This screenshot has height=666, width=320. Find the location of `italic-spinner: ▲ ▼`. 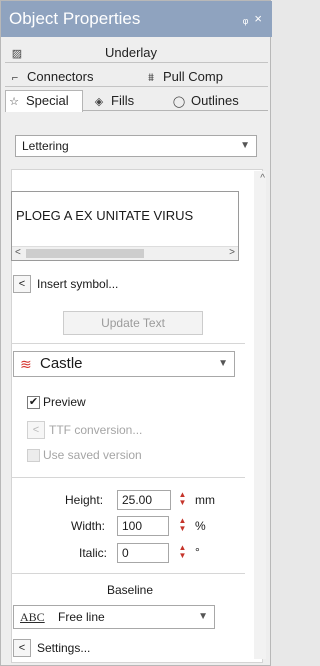

italic-spinner: ▲ ▼ is located at coordinates (182, 553).